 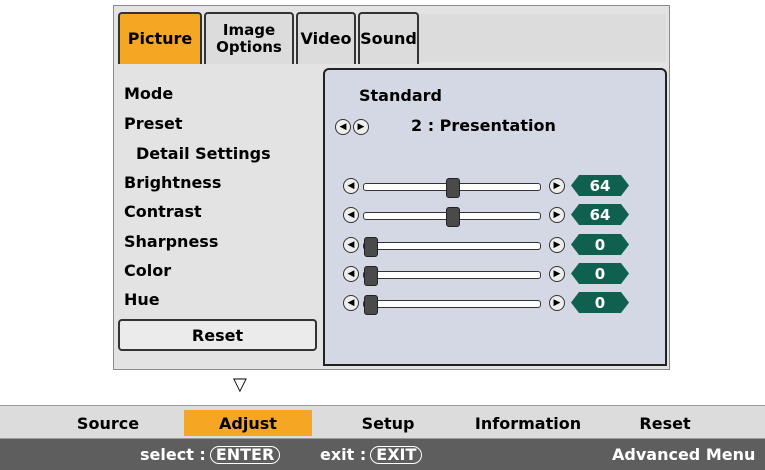 What do you see at coordinates (147, 270) in the screenshot?
I see `color-label: Color` at bounding box center [147, 270].